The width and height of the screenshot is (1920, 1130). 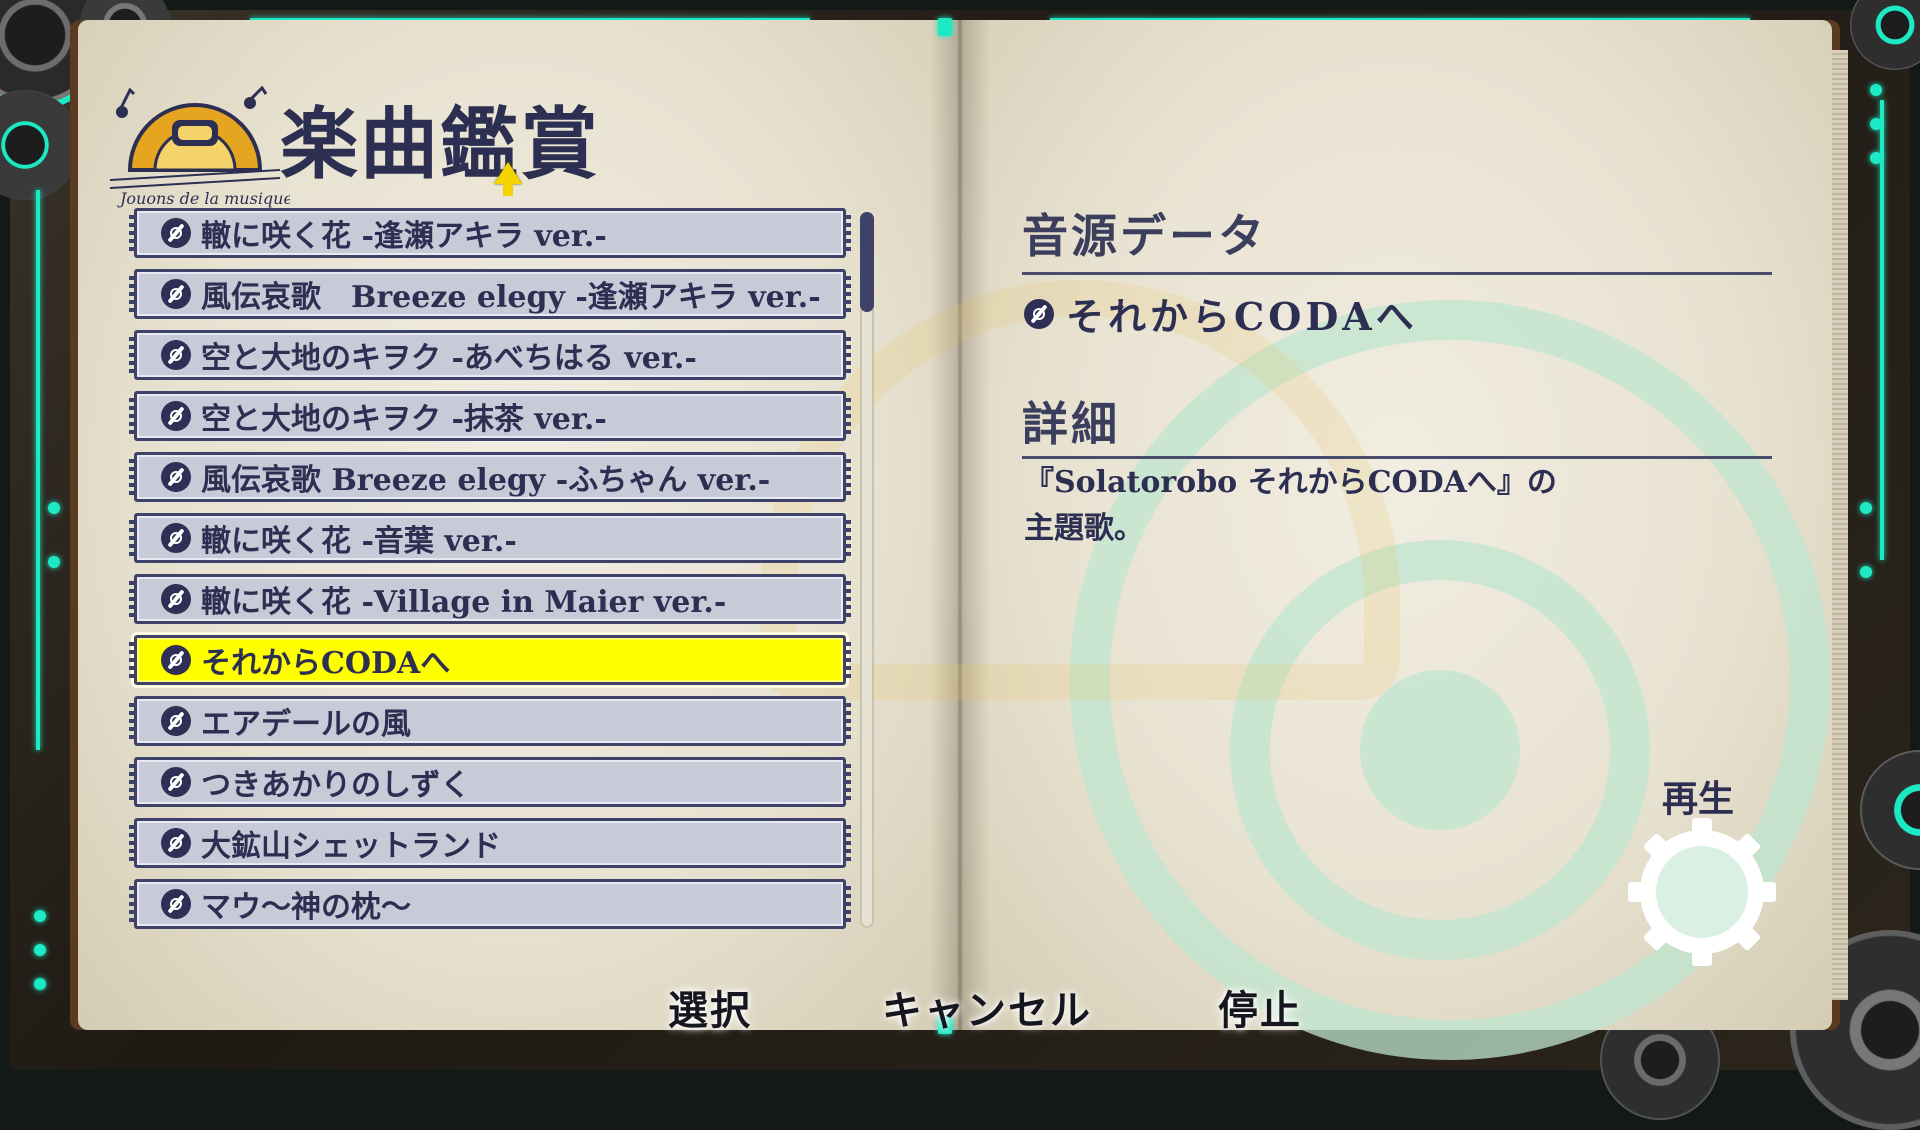 I want to click on song-title: 空と大地のキヲク -抹茶 ver.-, so click(x=404, y=419).